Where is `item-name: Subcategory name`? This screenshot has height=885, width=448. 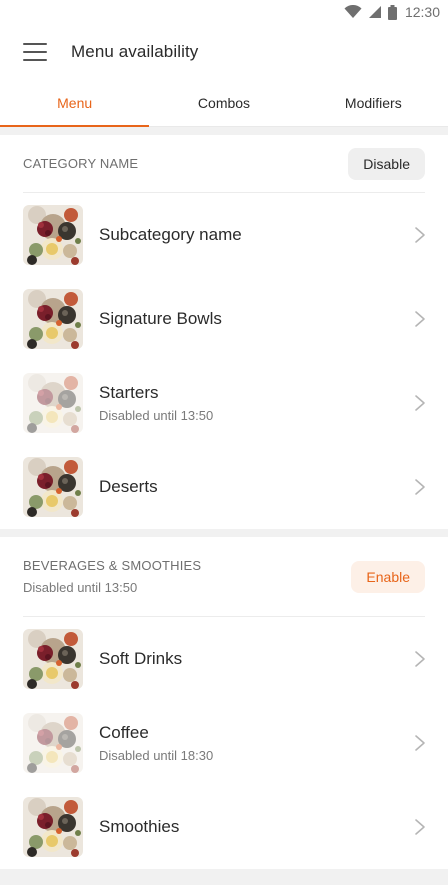
item-name: Subcategory name is located at coordinates (170, 234).